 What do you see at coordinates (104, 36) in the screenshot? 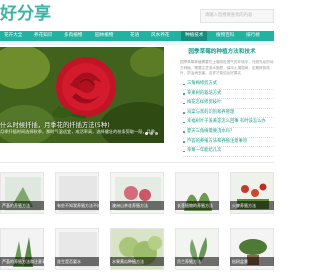
I see `nav-item-garden: 园林植物` at bounding box center [104, 36].